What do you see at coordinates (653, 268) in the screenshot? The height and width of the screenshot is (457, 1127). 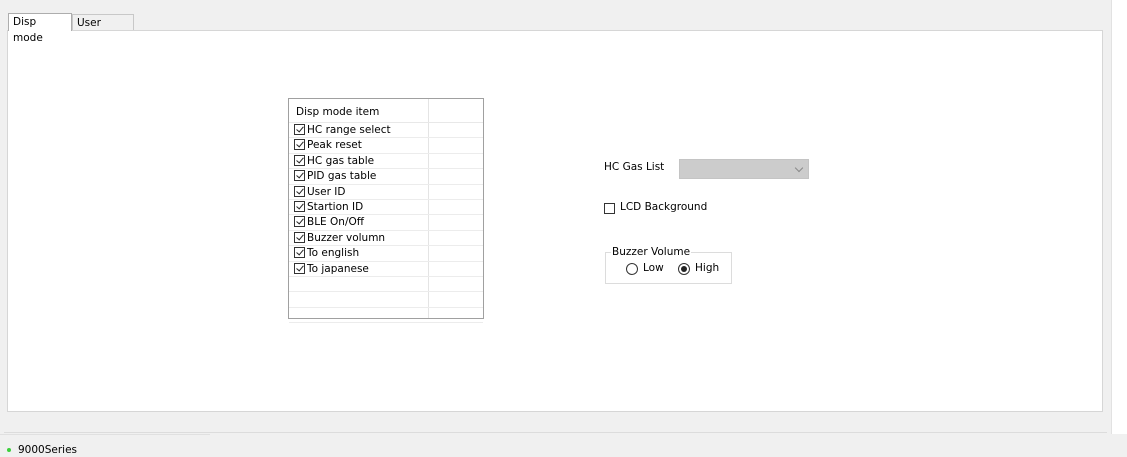 I see `buzzer-low-label: Low` at bounding box center [653, 268].